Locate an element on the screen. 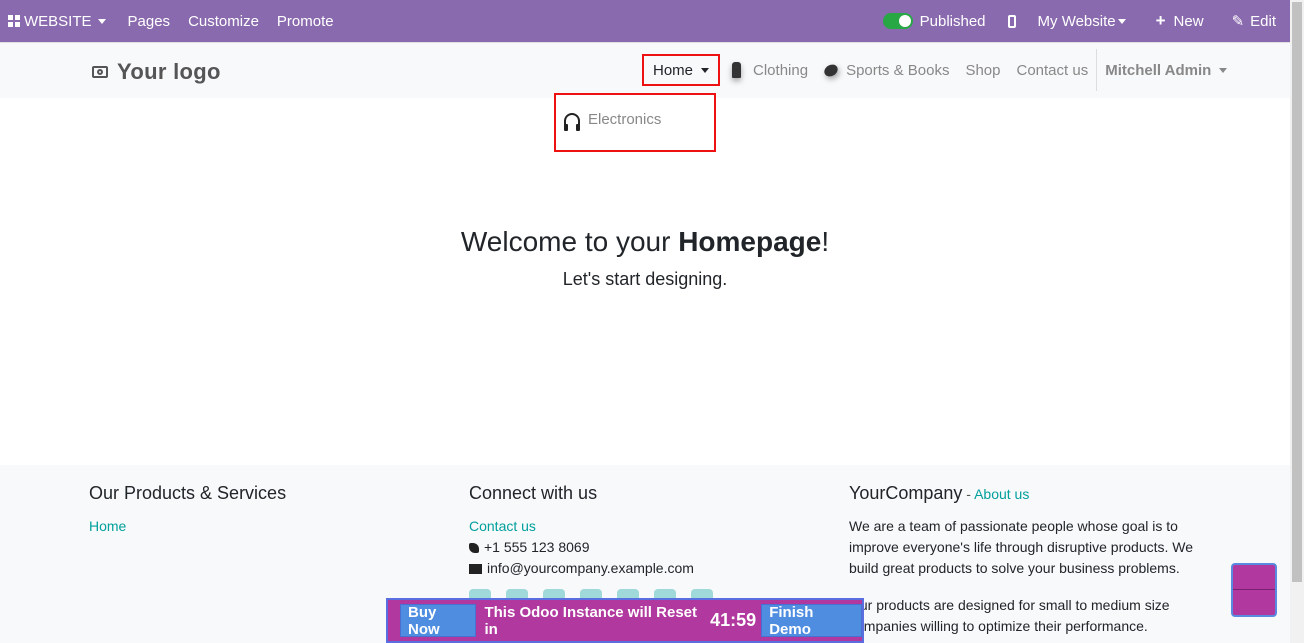 This screenshot has height=643, width=1304. finish-demo-button: Finish Demo is located at coordinates (811, 621).